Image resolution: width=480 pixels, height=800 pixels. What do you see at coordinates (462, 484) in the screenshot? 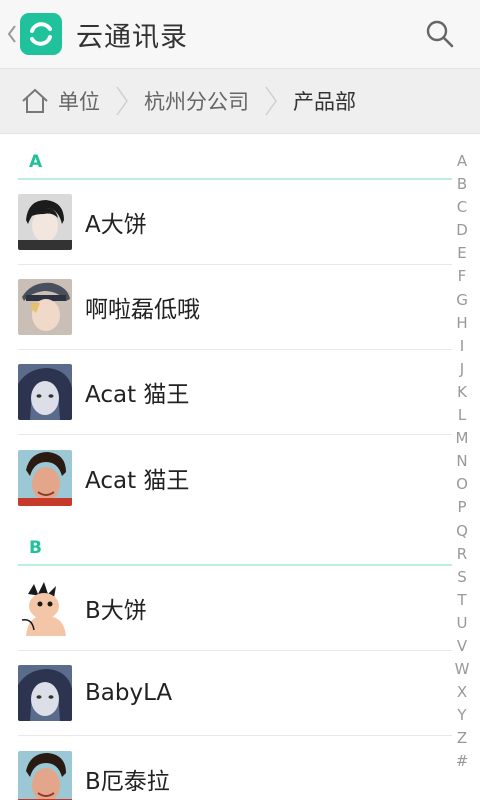
I see `index-letter: O` at bounding box center [462, 484].